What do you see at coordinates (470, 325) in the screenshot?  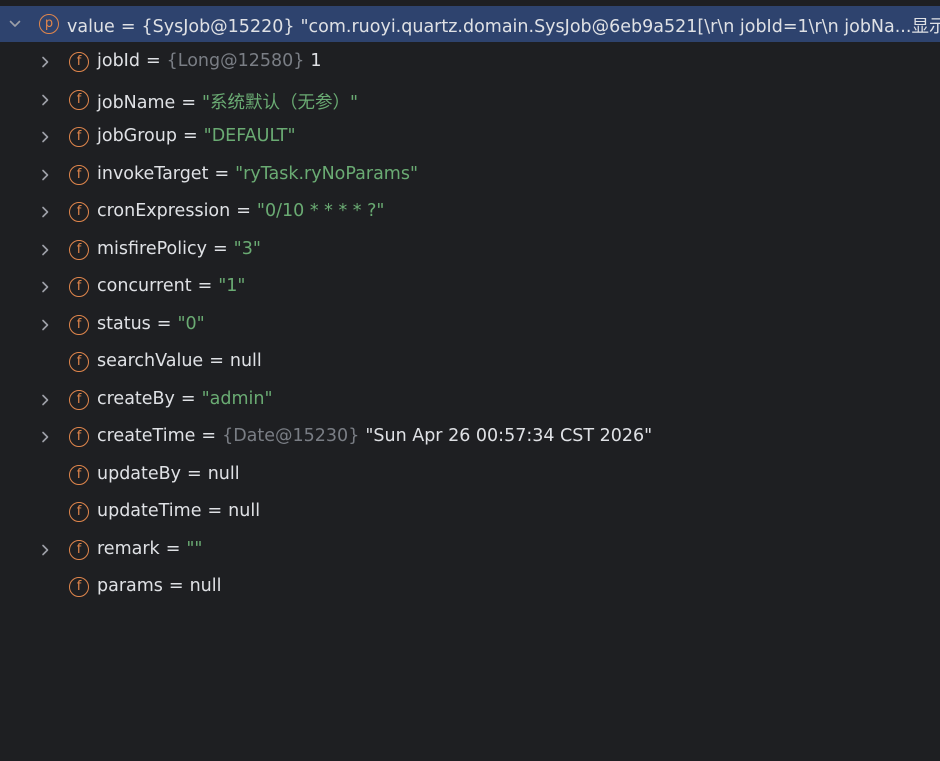 I see `variable-row-status: f status = "0"` at bounding box center [470, 325].